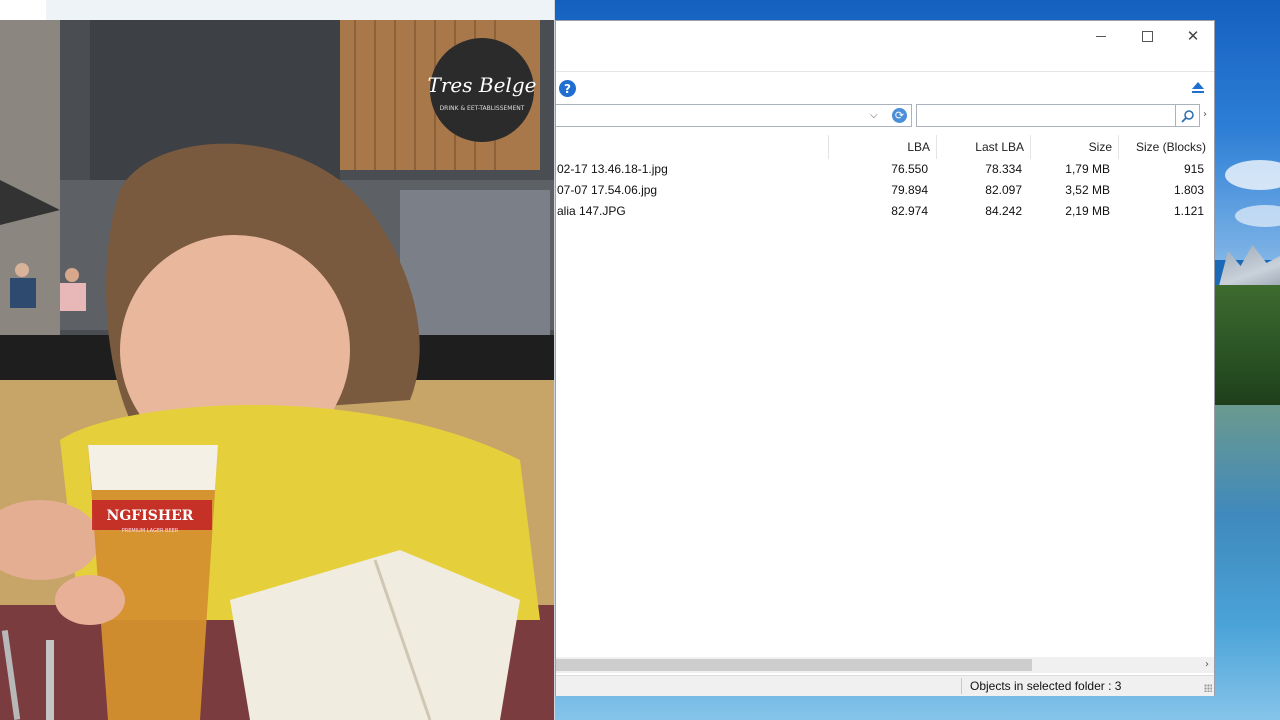  I want to click on address-row: ⌵ ⟳ ›, so click(885, 116).